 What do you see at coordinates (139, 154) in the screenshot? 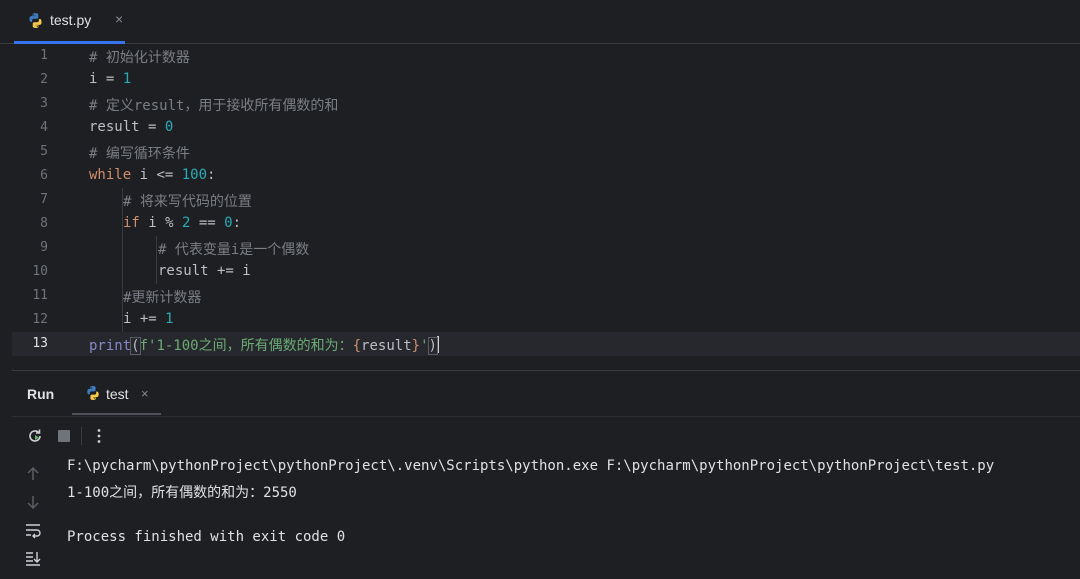
I see `code-text: # 编写循环条件` at bounding box center [139, 154].